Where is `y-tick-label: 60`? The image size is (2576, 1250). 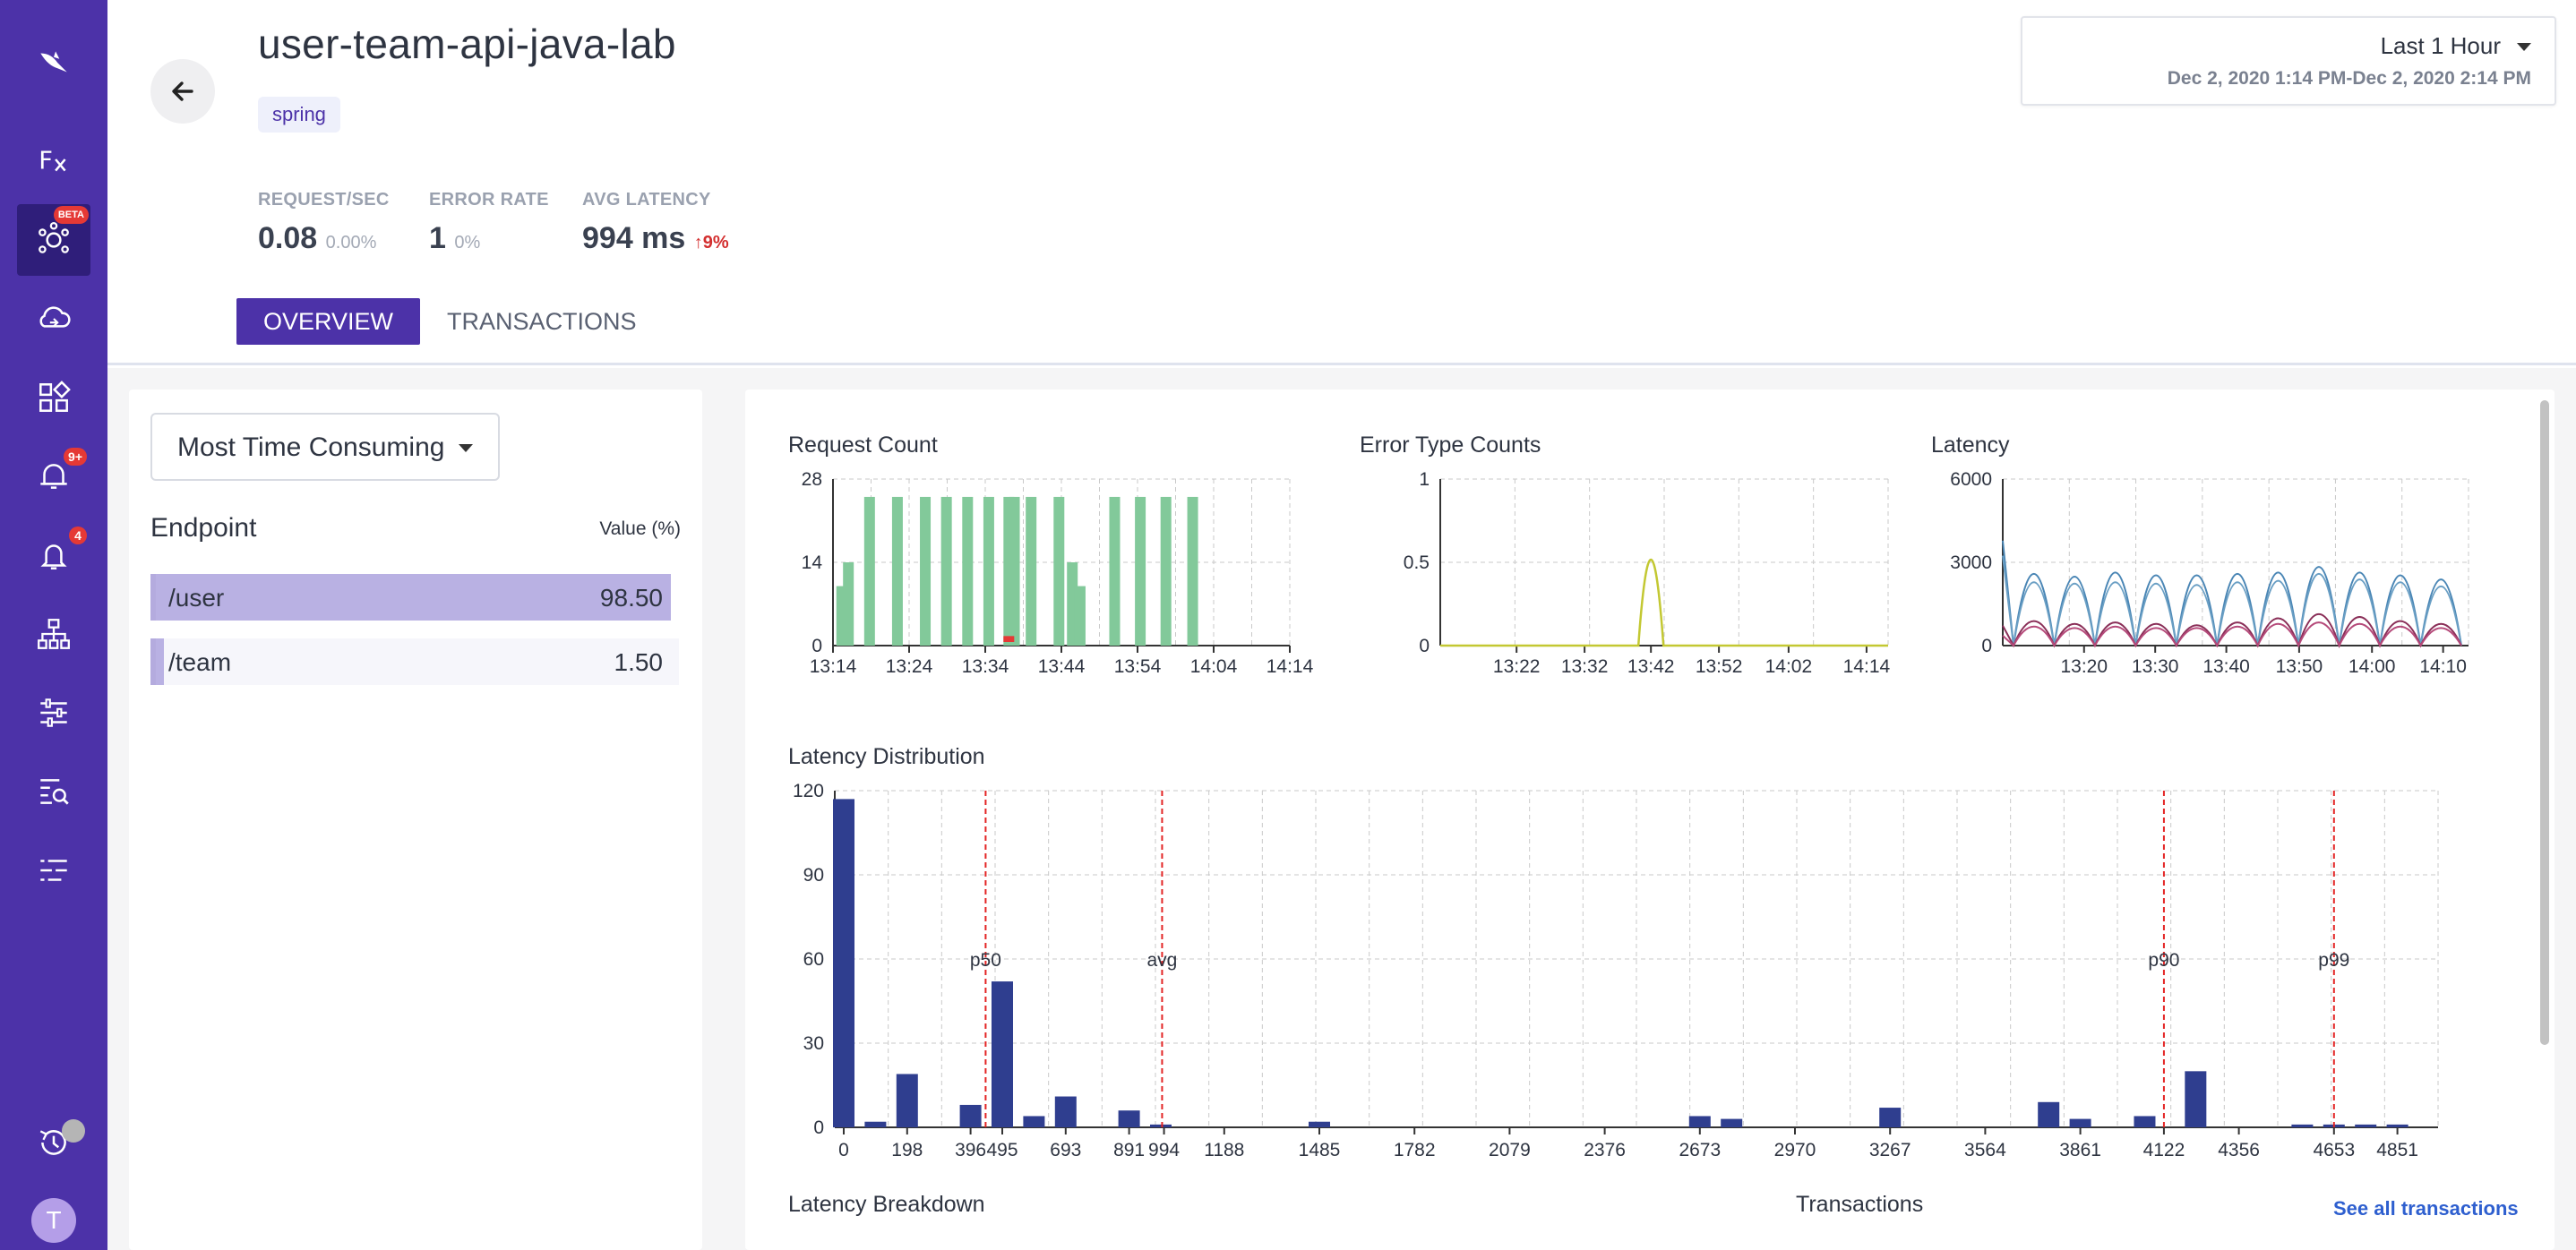 y-tick-label: 60 is located at coordinates (813, 959).